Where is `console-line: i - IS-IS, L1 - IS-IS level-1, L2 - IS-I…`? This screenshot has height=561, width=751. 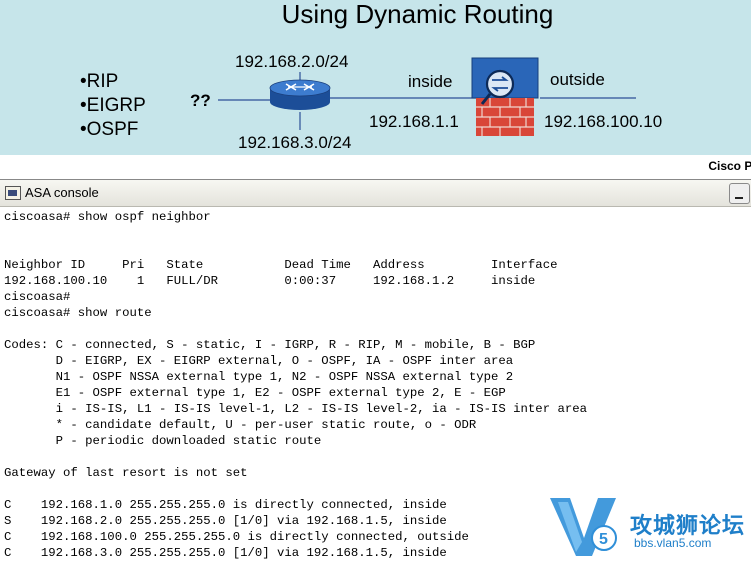
console-line: i - IS-IS, L1 - IS-IS level-1, L2 - IS-I… is located at coordinates (295, 409).